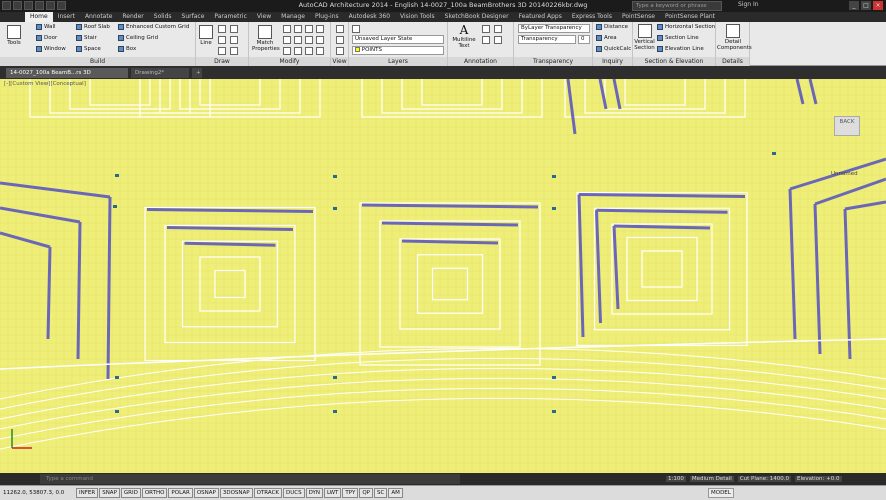 This screenshot has height=500, width=886. I want to click on move-icon, so click(287, 29).